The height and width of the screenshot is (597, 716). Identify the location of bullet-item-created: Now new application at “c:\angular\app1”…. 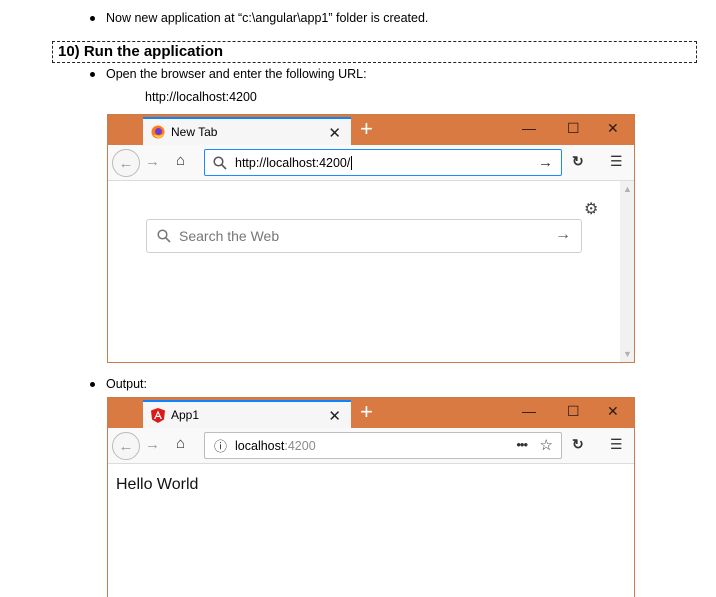
(259, 18).